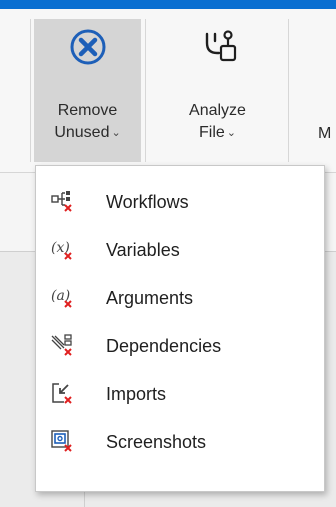 This screenshot has width=336, height=507. I want to click on arguments-remove-icon: (a), so click(61, 298).